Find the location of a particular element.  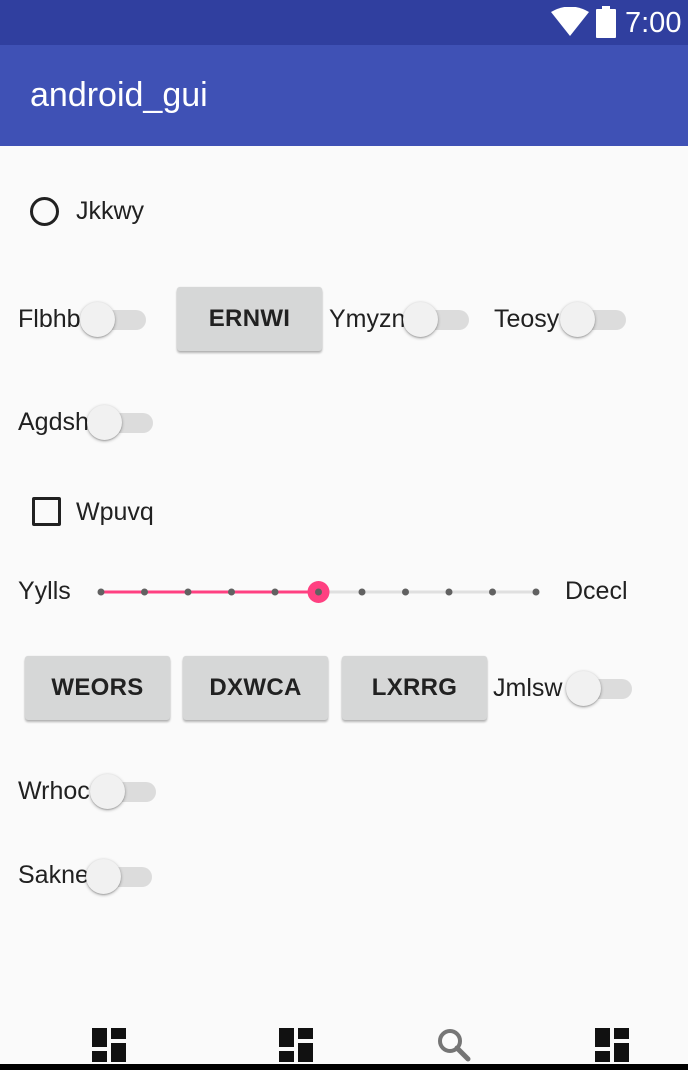

switch-agdsh is located at coordinates (121, 422).